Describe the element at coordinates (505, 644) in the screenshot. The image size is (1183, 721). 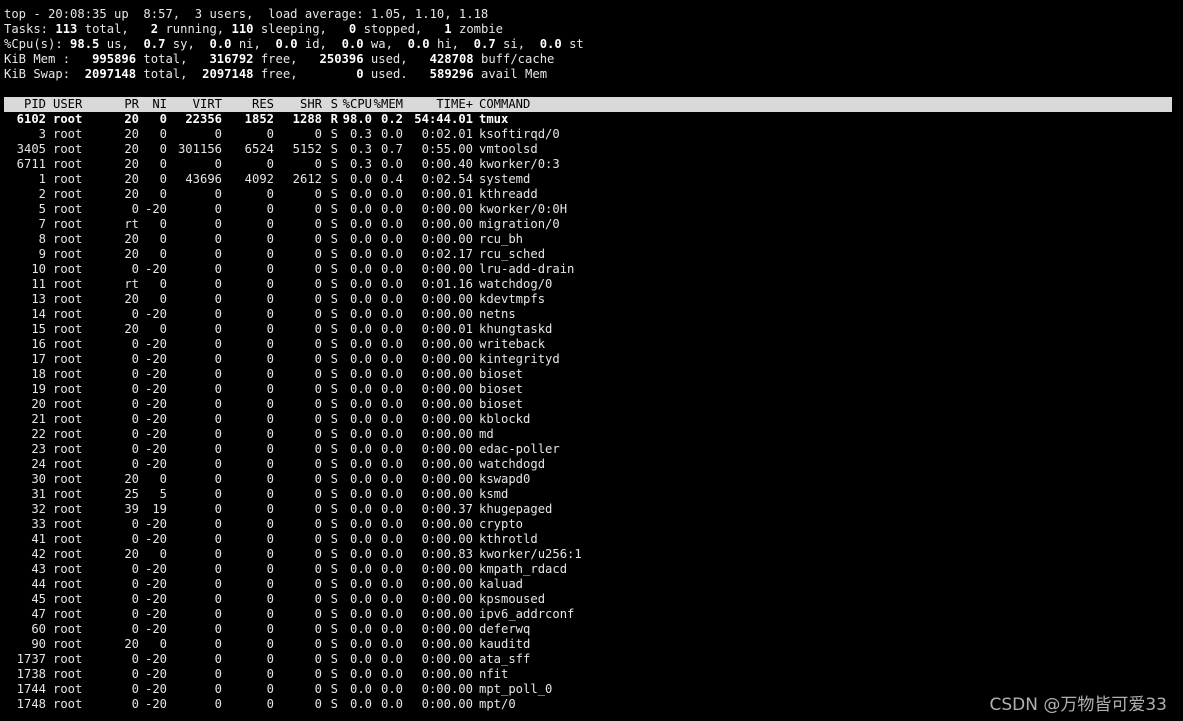
I see `cell-command: kauditd` at that location.